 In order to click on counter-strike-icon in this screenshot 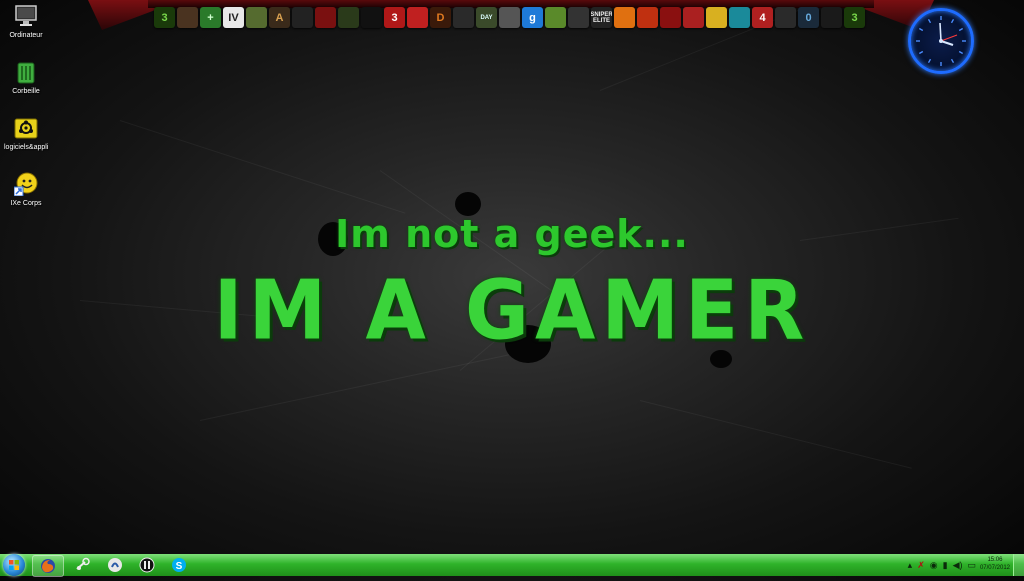, I will do `click(647, 17)`.